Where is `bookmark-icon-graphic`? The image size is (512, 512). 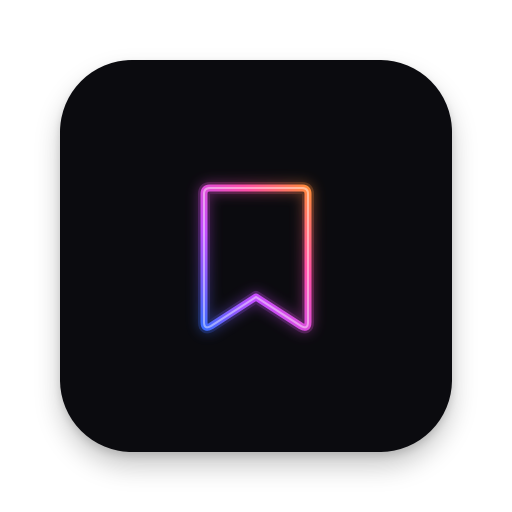 bookmark-icon-graphic is located at coordinates (256, 258).